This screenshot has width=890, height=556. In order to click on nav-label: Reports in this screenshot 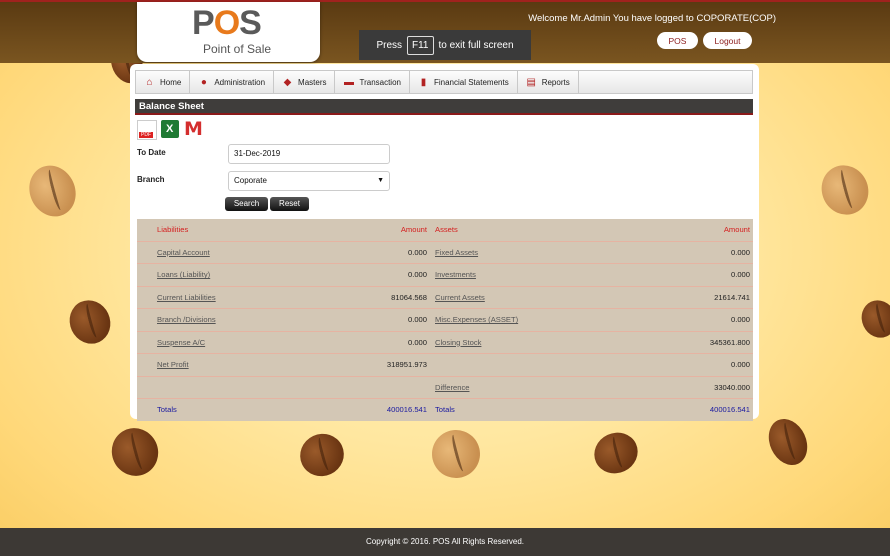, I will do `click(555, 82)`.